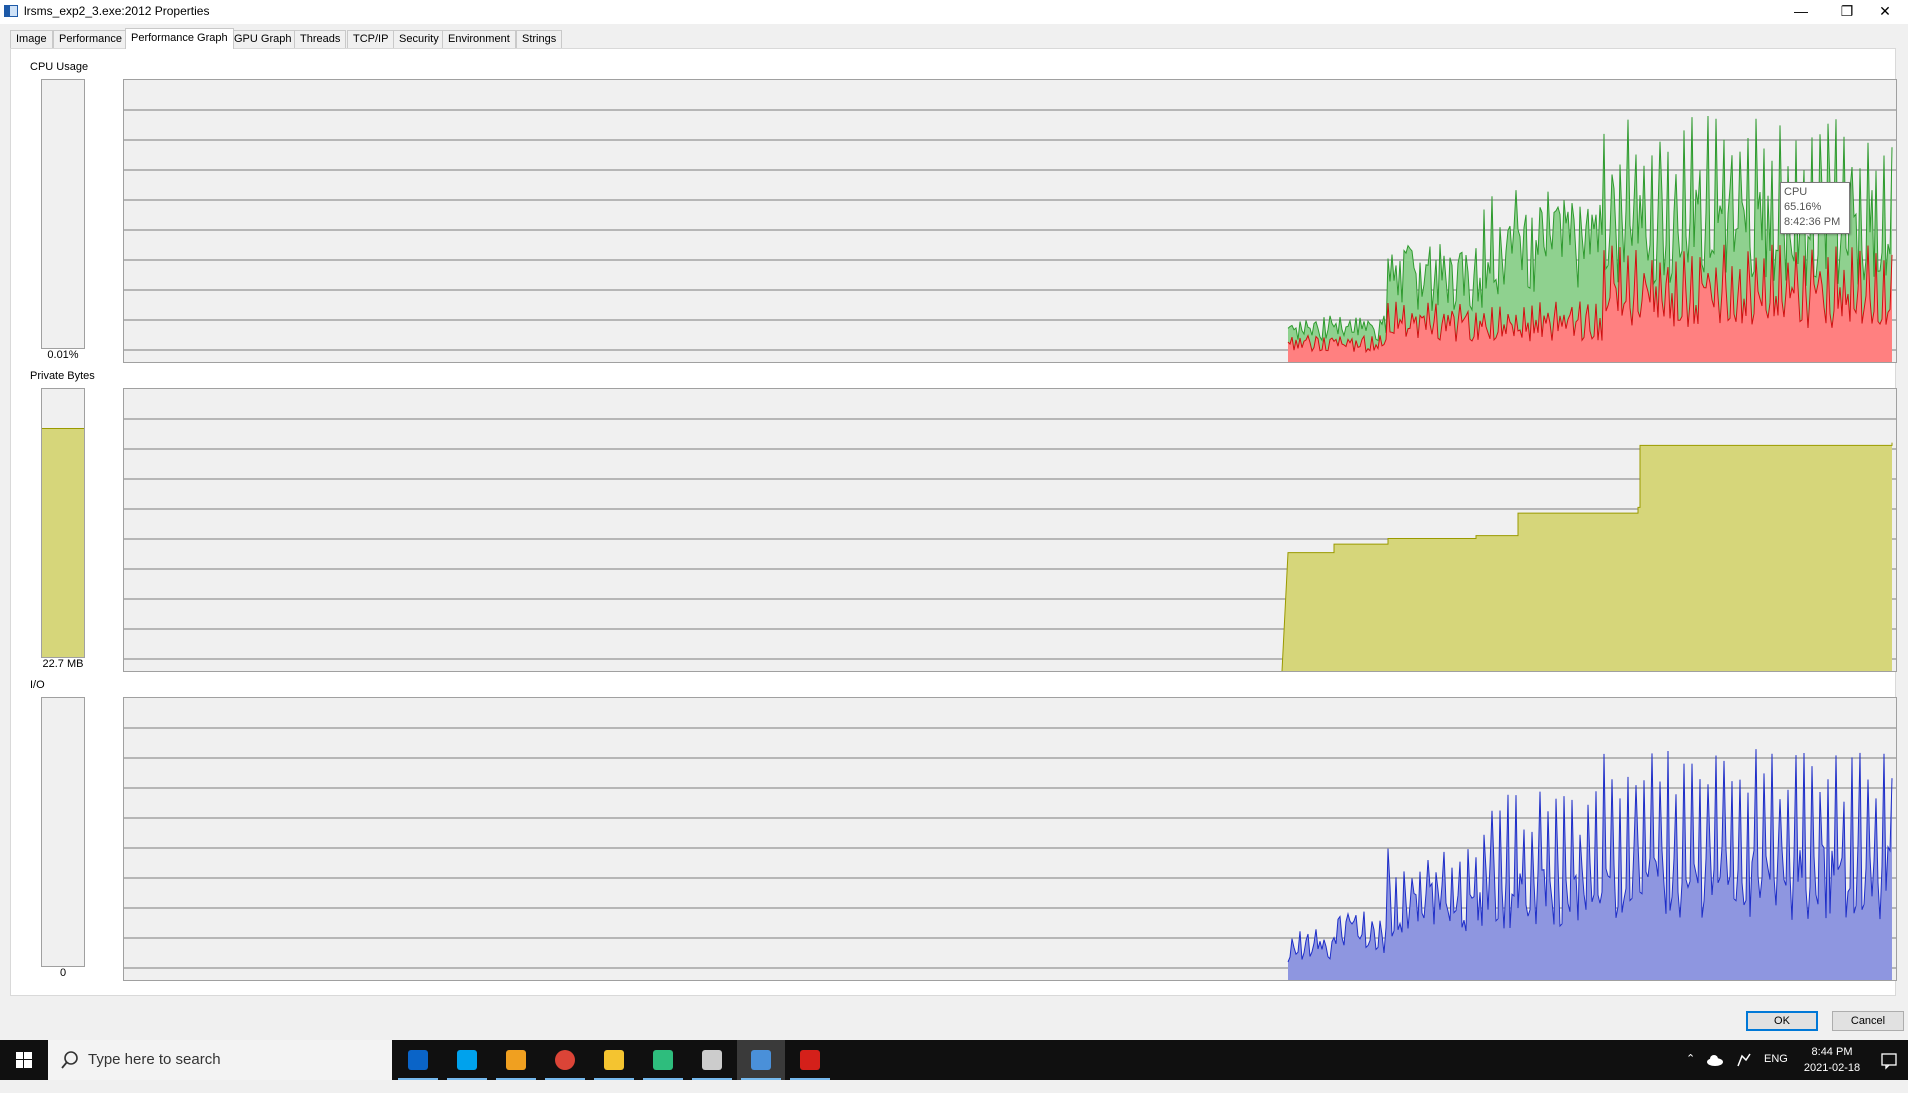 The height and width of the screenshot is (1093, 1908). What do you see at coordinates (62, 376) in the screenshot?
I see `private-bytes-label: Private Bytes` at bounding box center [62, 376].